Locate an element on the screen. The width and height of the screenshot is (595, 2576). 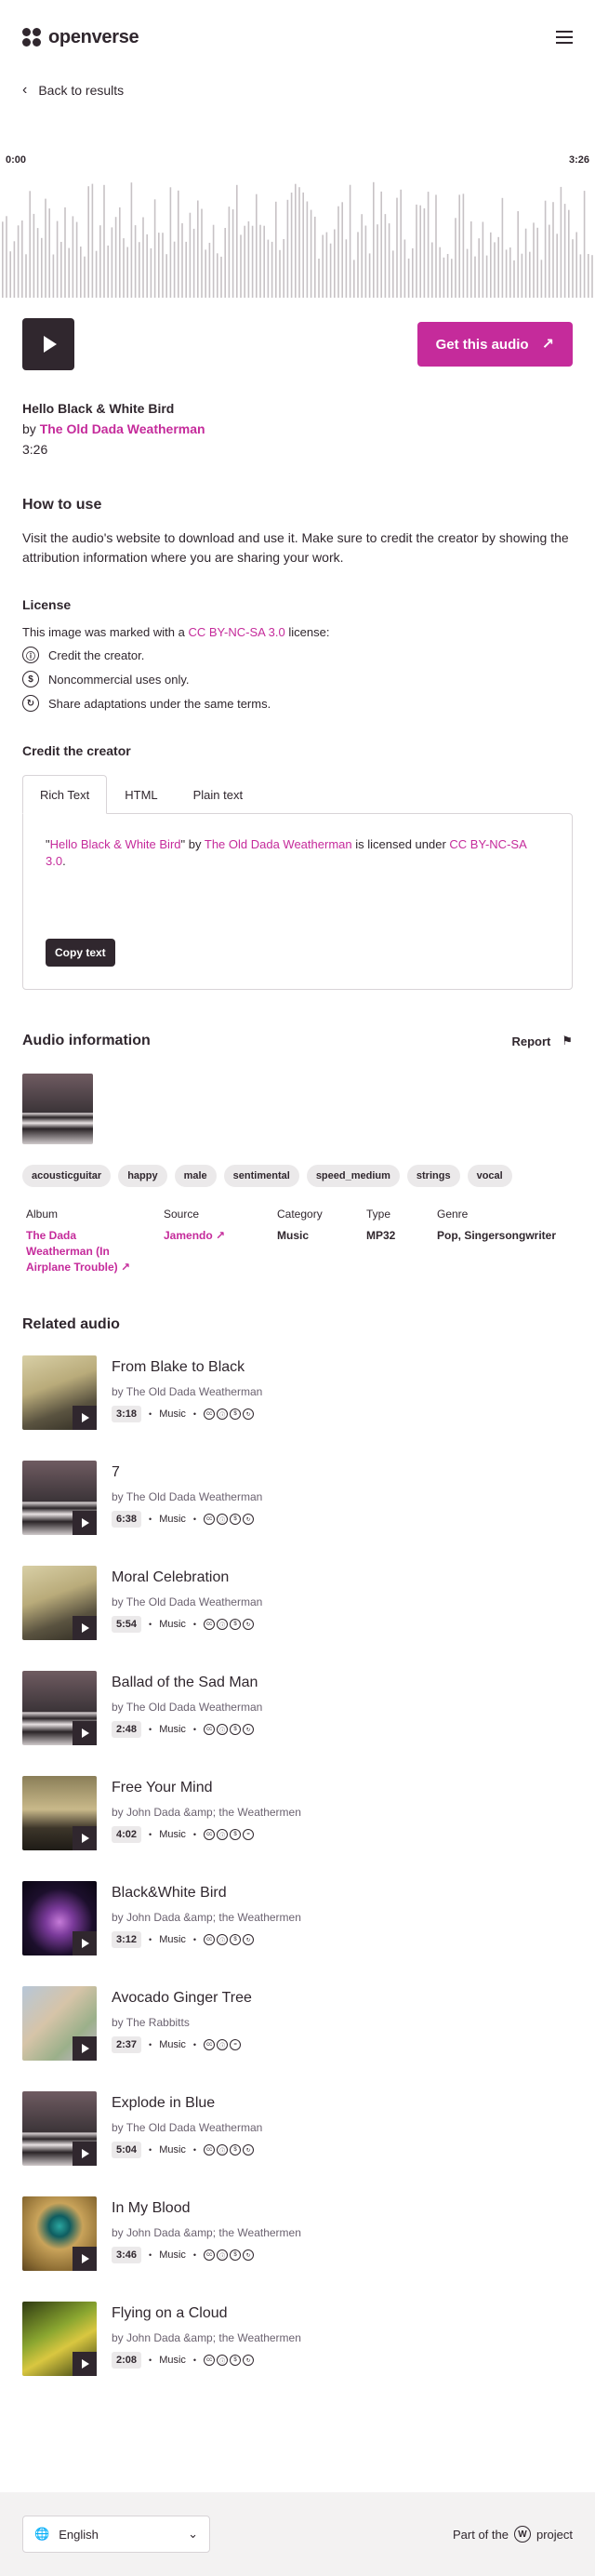
source-field: Source Jamendo ↗ is located at coordinates (220, 1241).